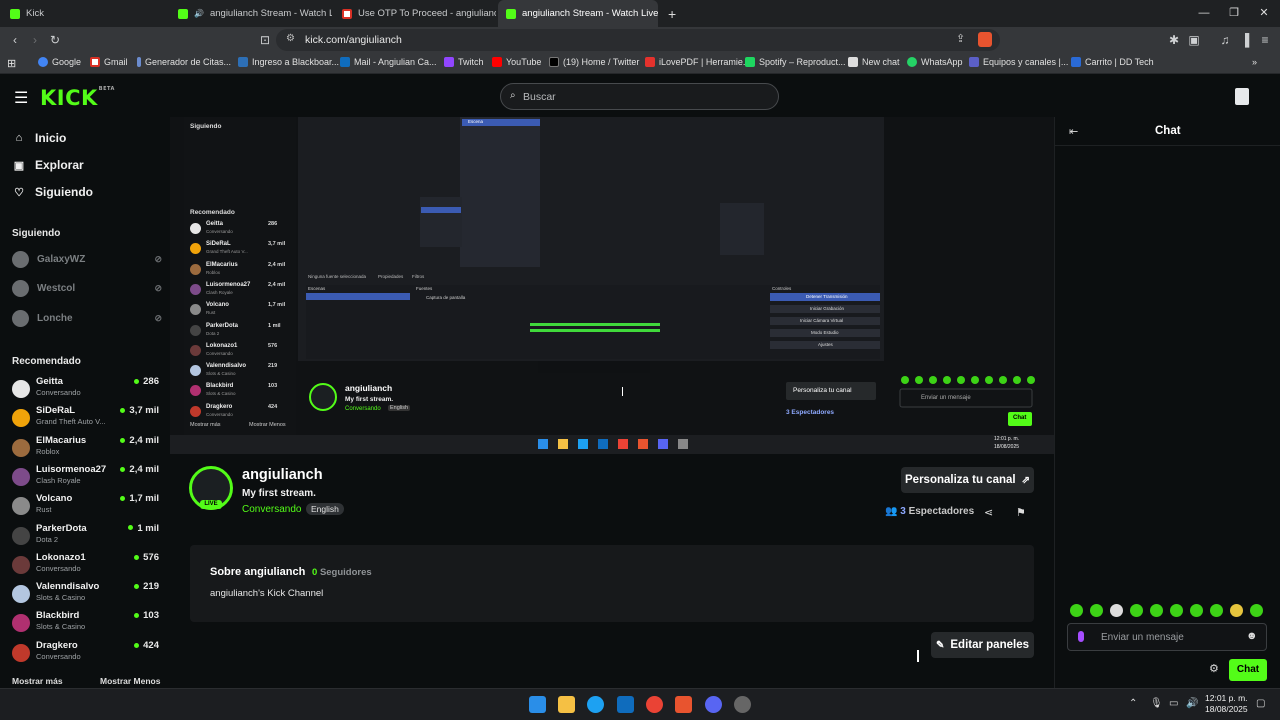 Image resolution: width=1280 pixels, height=720 pixels. I want to click on close-window-icon: ✕, so click(1264, 13).